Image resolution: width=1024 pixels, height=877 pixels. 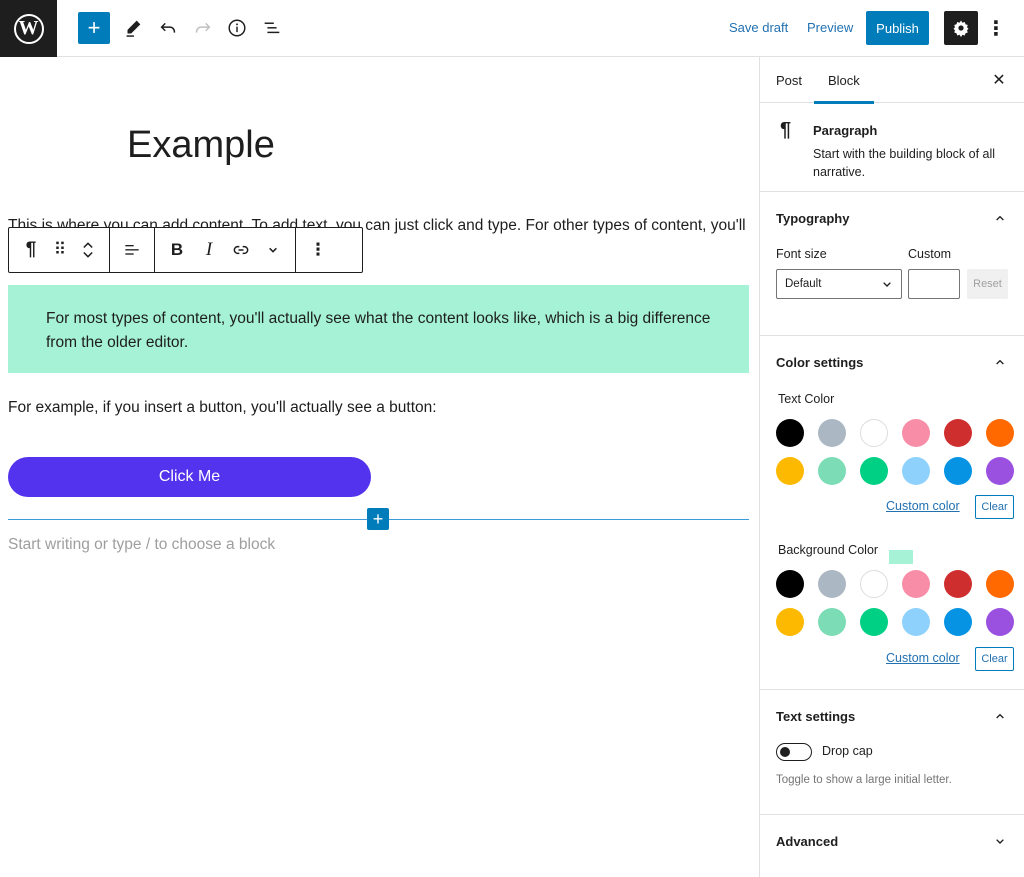 I want to click on pencil-icon, so click(x=133, y=28).